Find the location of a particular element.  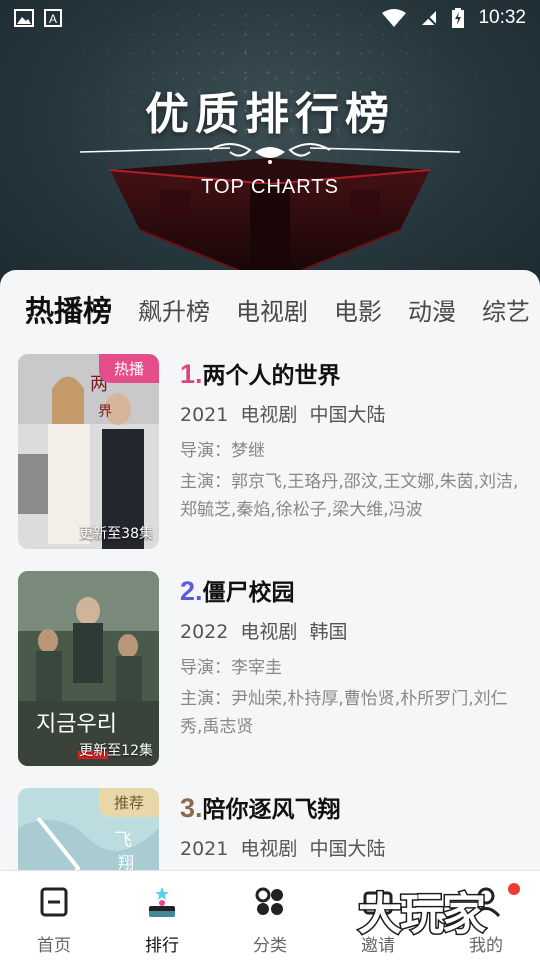

poster-image: 飞 翔 推荐 is located at coordinates (88, 829).